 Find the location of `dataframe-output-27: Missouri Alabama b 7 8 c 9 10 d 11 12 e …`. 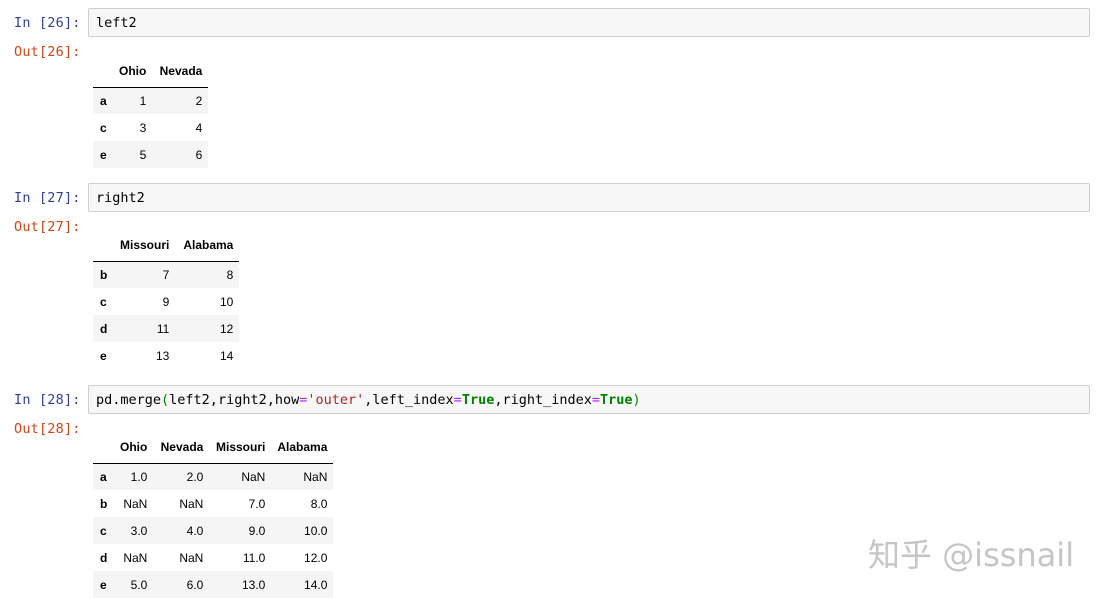

dataframe-output-27: Missouri Alabama b 7 8 c 9 10 d 11 12 e … is located at coordinates (166, 299).